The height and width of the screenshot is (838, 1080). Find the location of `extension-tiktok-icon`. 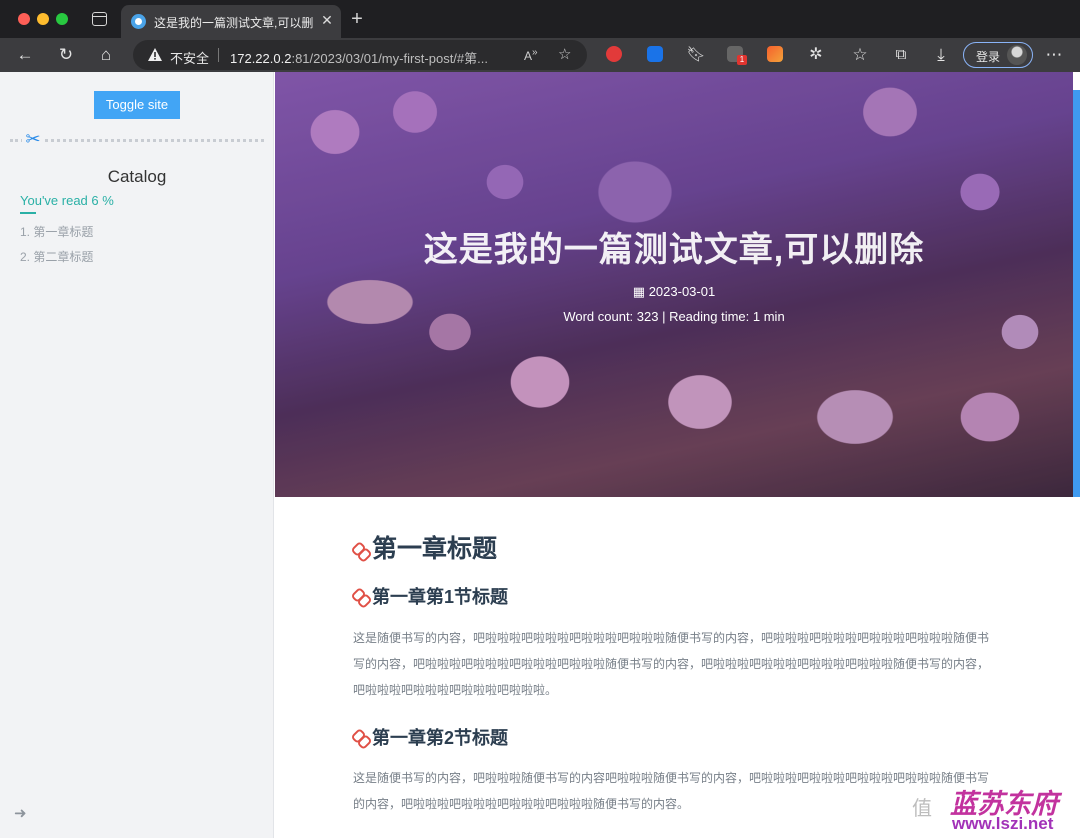

extension-tiktok-icon is located at coordinates (655, 54).